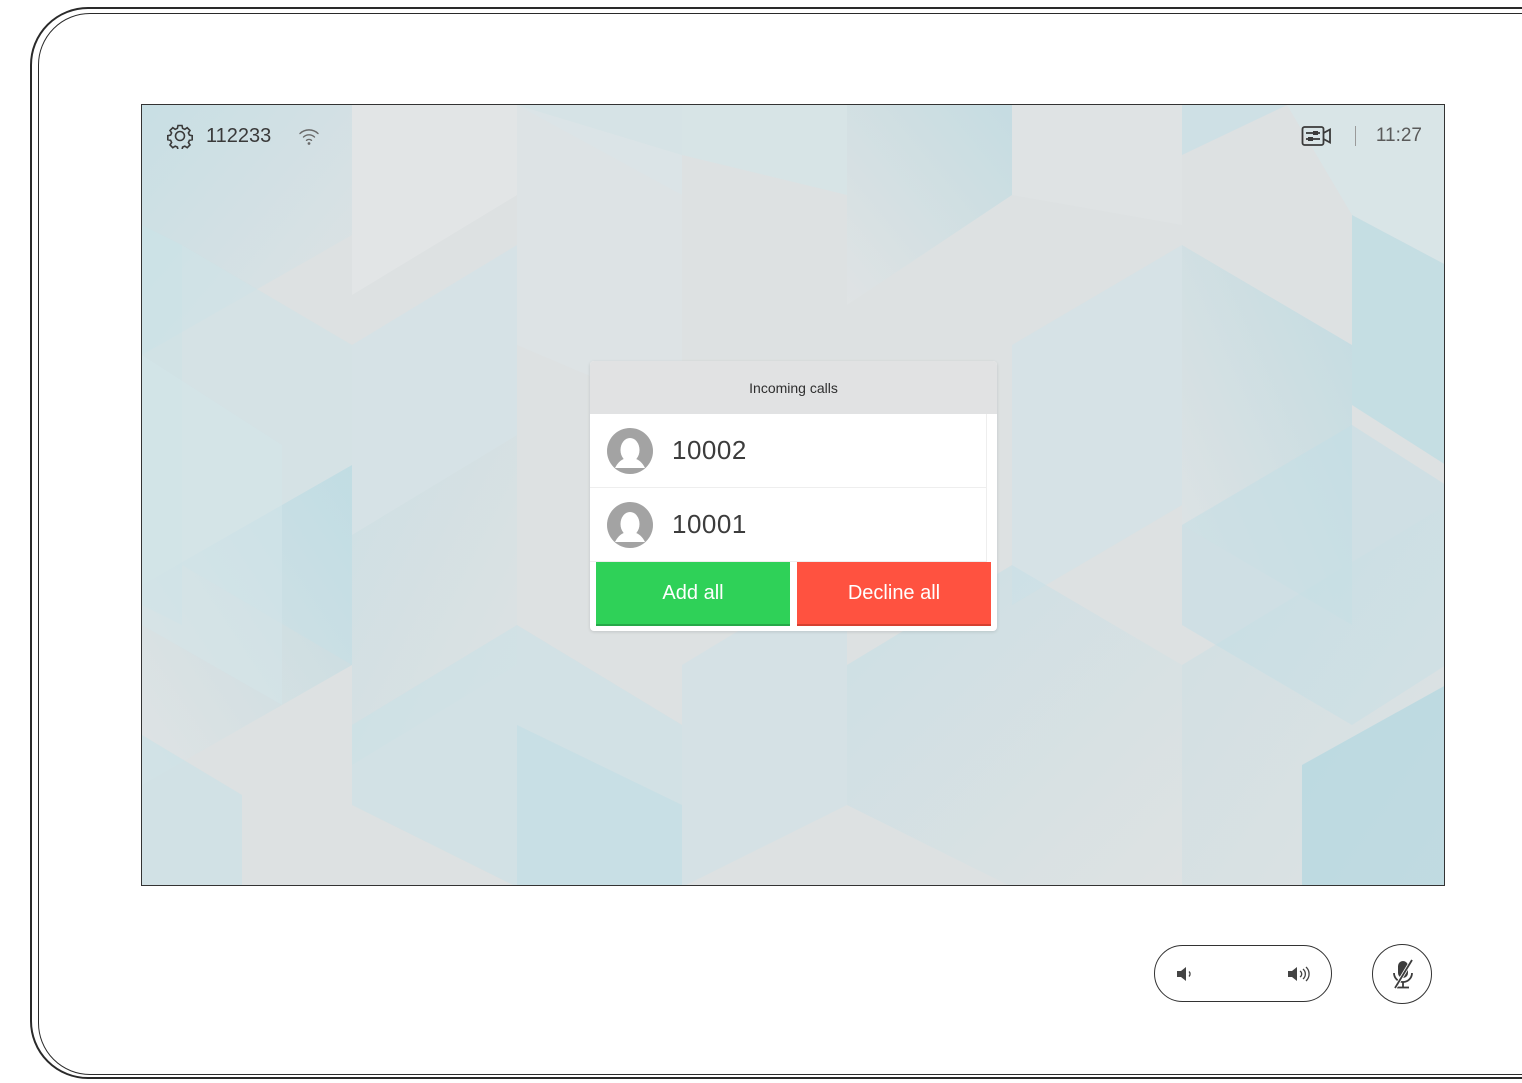  What do you see at coordinates (1243, 973) in the screenshot?
I see `volume-rocker` at bounding box center [1243, 973].